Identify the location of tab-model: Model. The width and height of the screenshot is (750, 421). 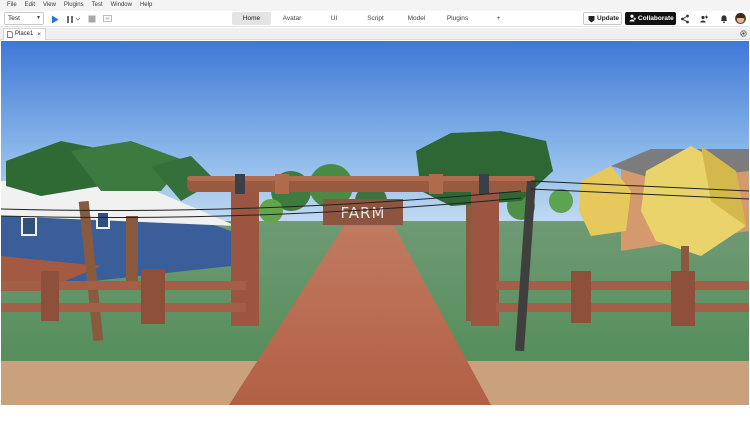
(416, 18).